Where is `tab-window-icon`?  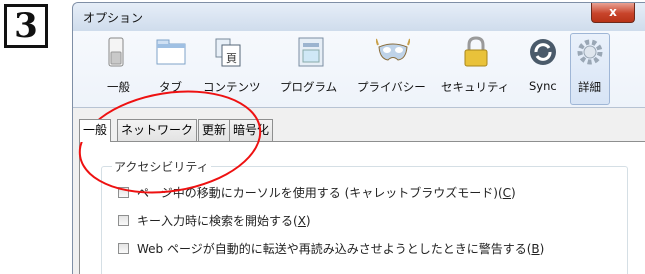 tab-window-icon is located at coordinates (171, 52).